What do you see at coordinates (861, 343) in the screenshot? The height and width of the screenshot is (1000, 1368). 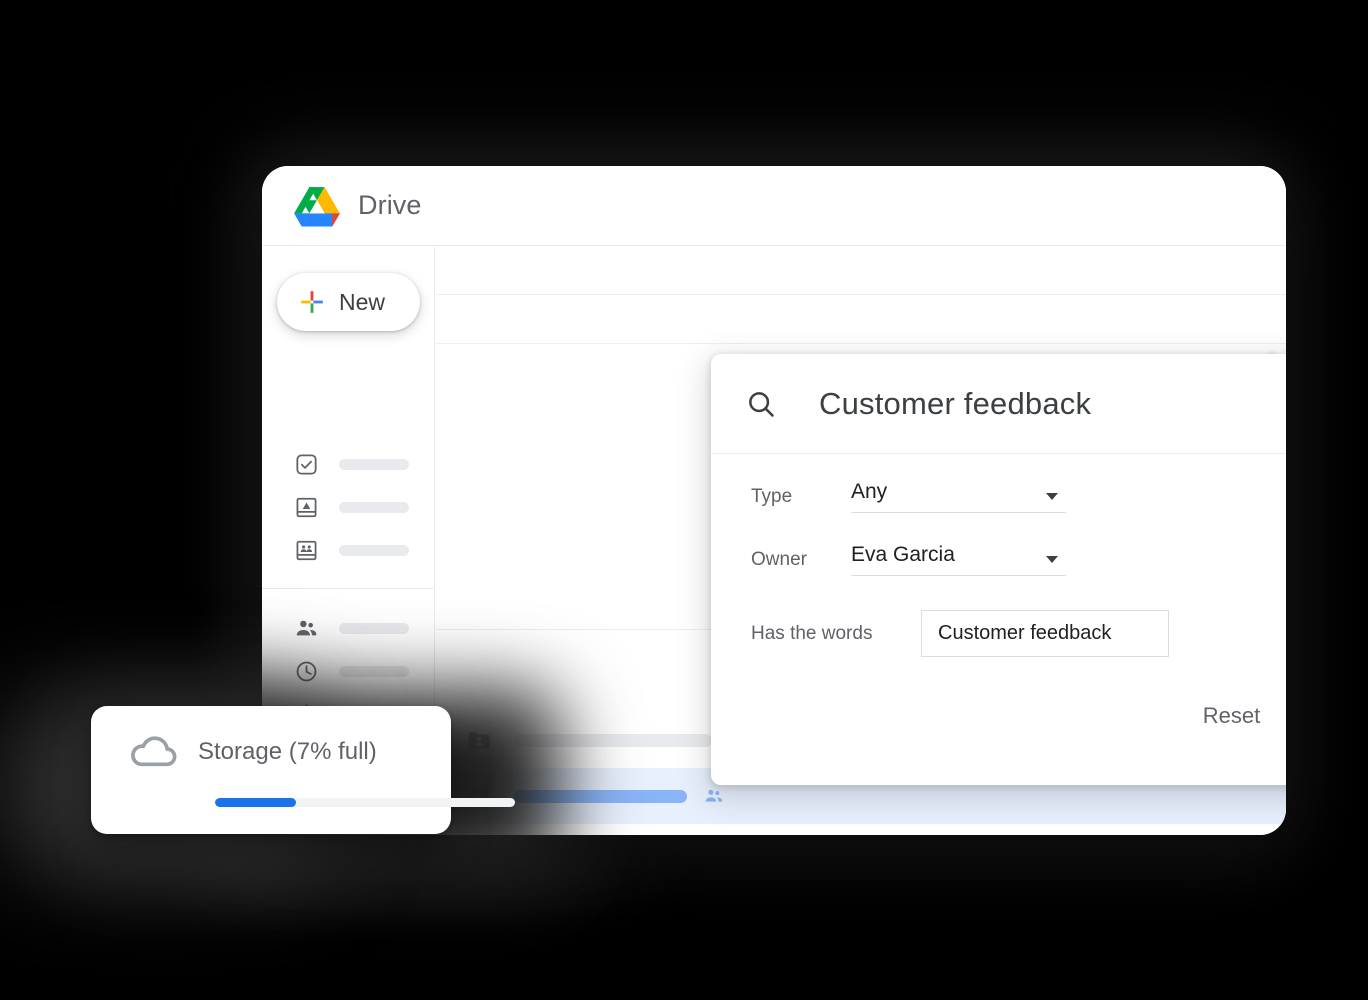 I see `content-divider` at bounding box center [861, 343].